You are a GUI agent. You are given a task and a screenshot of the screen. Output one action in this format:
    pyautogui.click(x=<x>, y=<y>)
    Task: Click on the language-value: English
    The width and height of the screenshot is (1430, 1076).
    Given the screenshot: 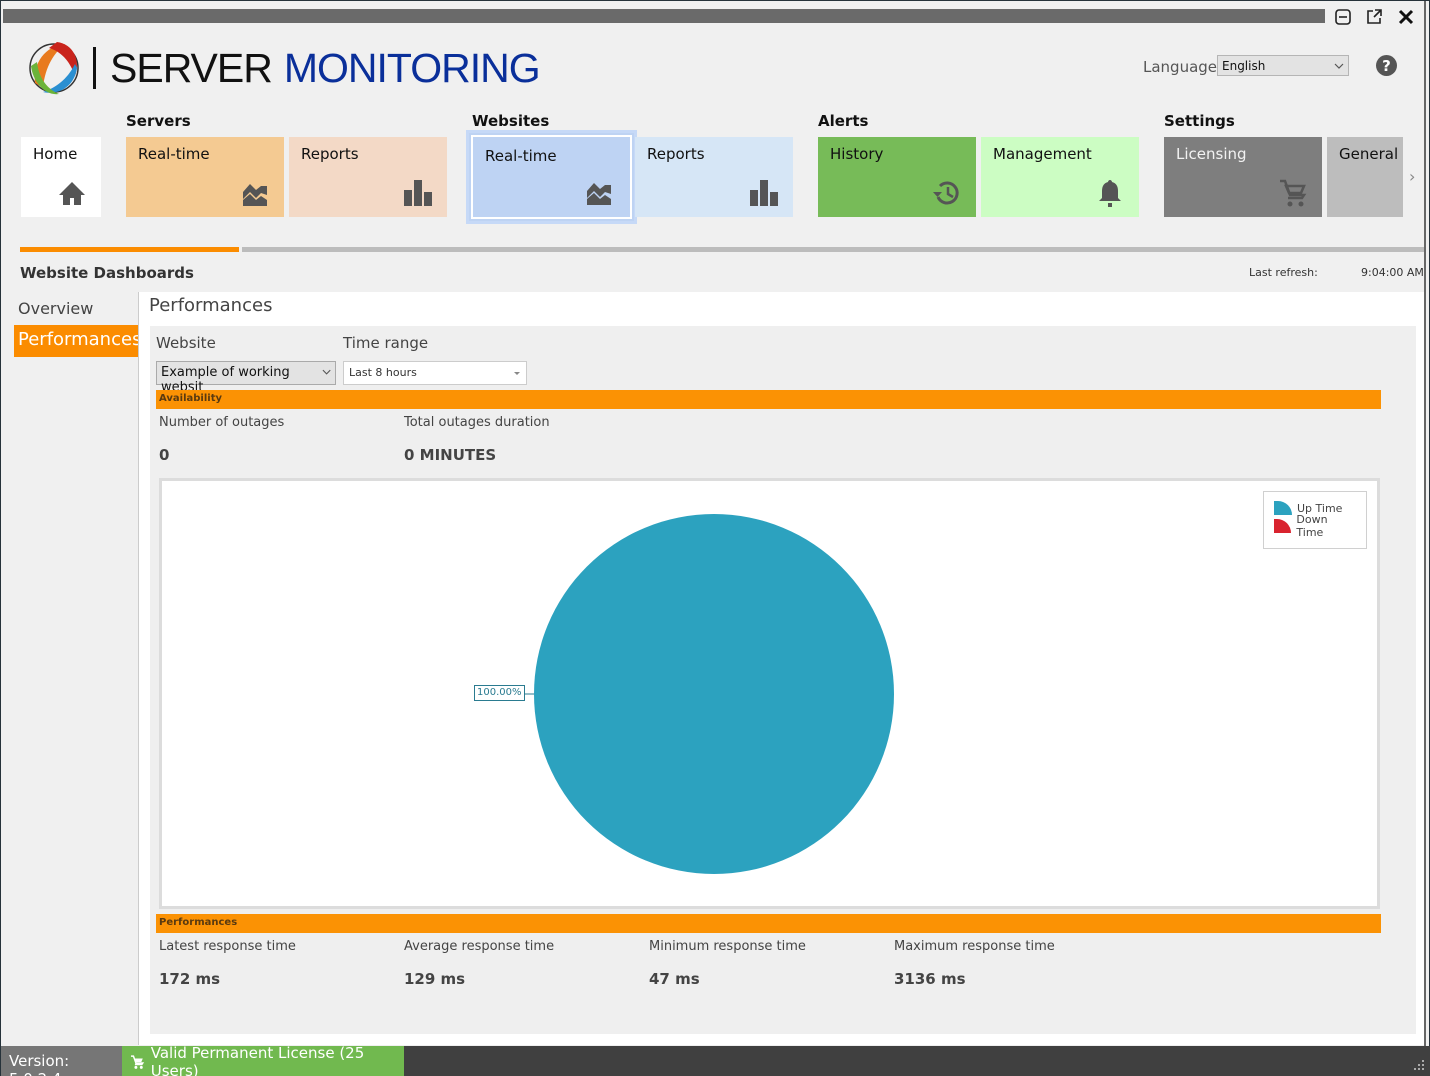 What is the action you would take?
    pyautogui.click(x=1244, y=65)
    